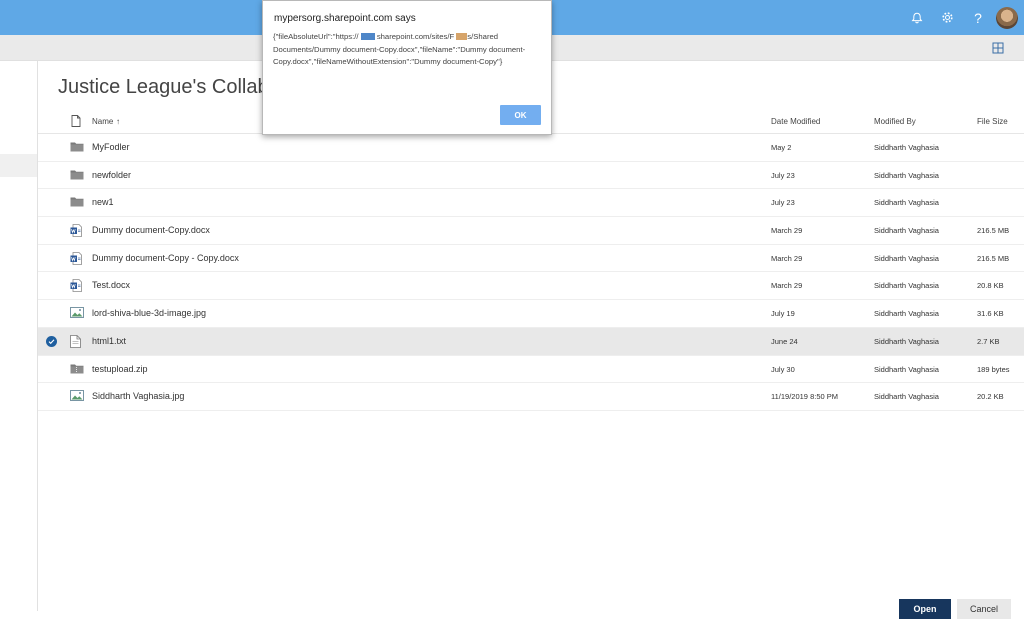 Image resolution: width=1024 pixels, height=624 pixels. I want to click on dialog-message-part: {"fileAbsoluteUrl":"https://, so click(316, 36).